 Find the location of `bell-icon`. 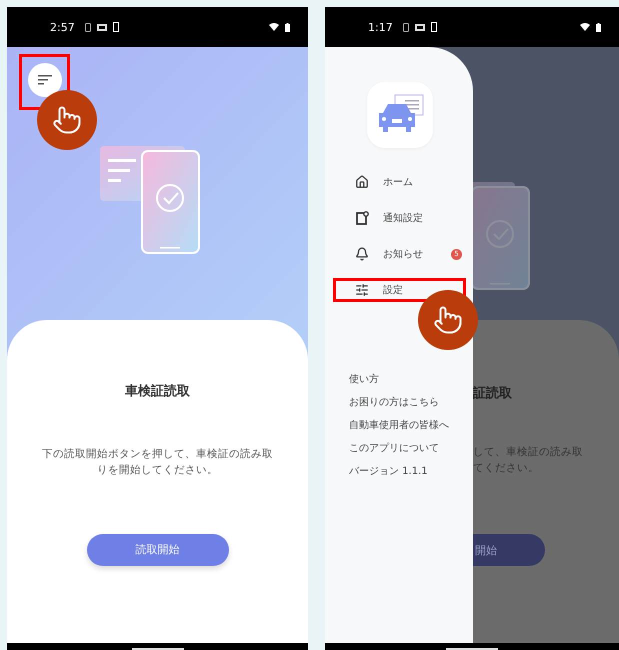

bell-icon is located at coordinates (362, 254).